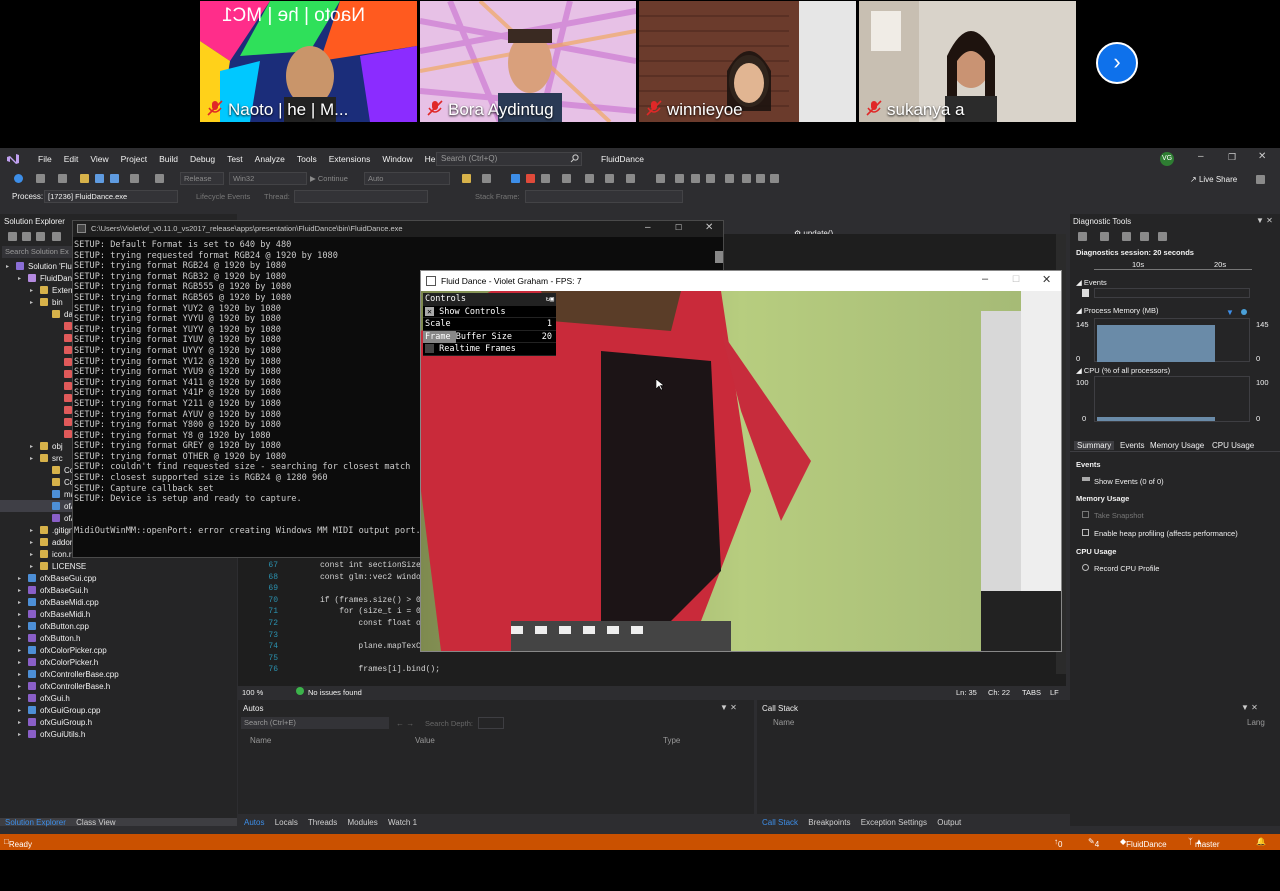  Describe the element at coordinates (489, 337) in the screenshot. I see `frame-buffer-size-slider: Frame Buffer Size 20` at that location.